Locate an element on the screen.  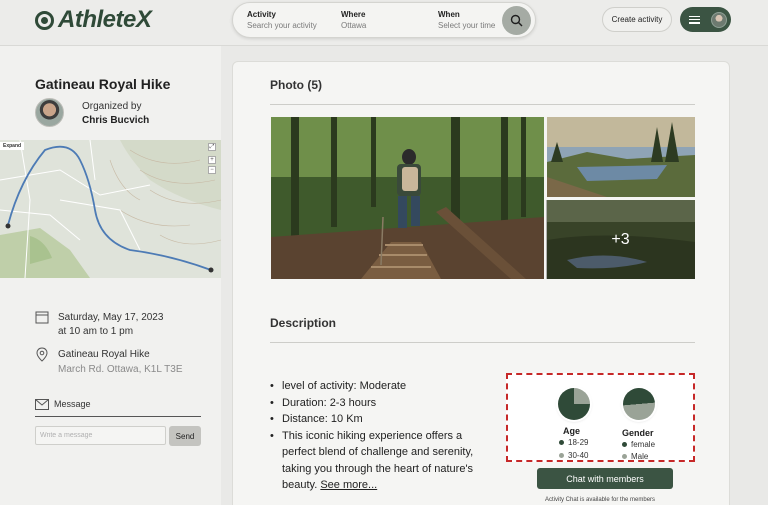
event-title: Gatineau Royal Hike is located at coordinates (103, 84).